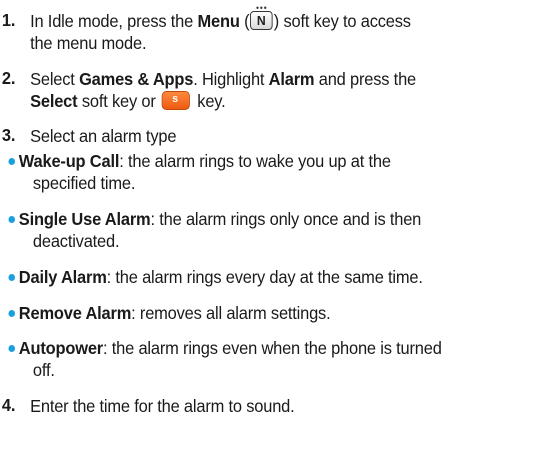 Image resolution: width=534 pixels, height=455 pixels. Describe the element at coordinates (69, 161) in the screenshot. I see `wake-up-call-term: Wake-up Call` at that location.